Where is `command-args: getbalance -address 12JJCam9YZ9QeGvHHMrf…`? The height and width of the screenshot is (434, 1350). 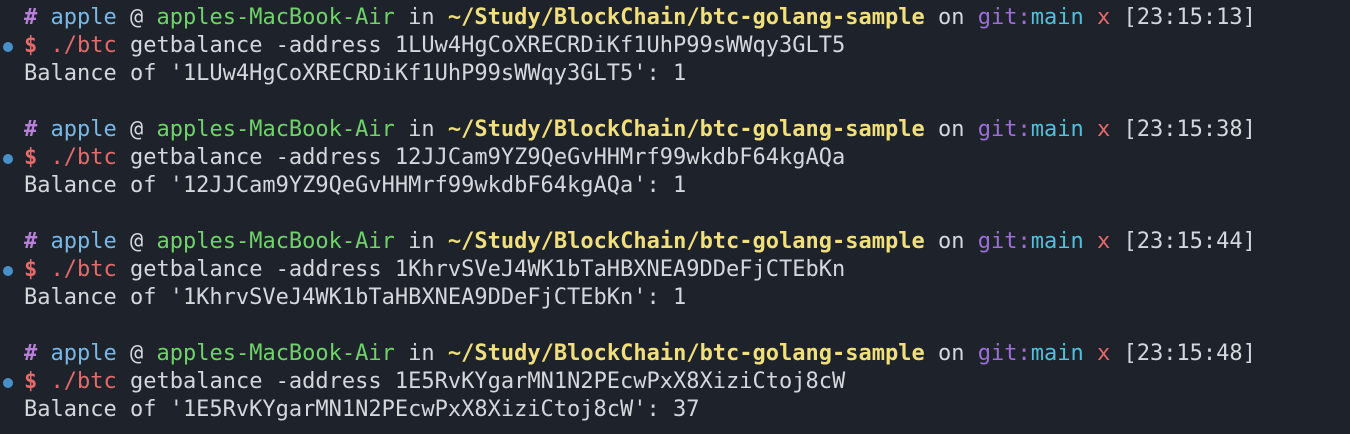
command-args: getbalance -address 12JJCam9YZ9QeGvHHMrf… is located at coordinates (487, 157).